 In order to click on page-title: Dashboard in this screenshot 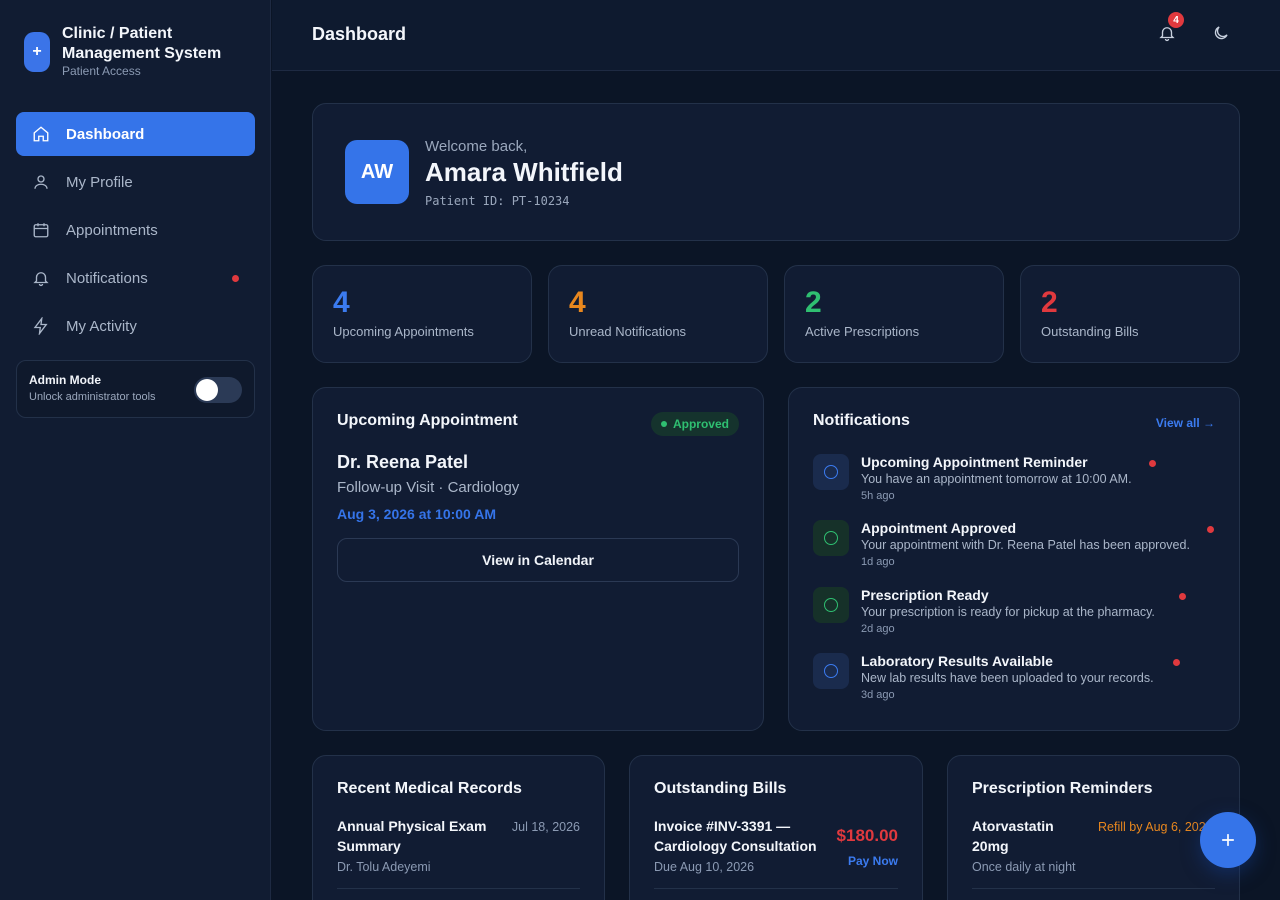, I will do `click(359, 34)`.